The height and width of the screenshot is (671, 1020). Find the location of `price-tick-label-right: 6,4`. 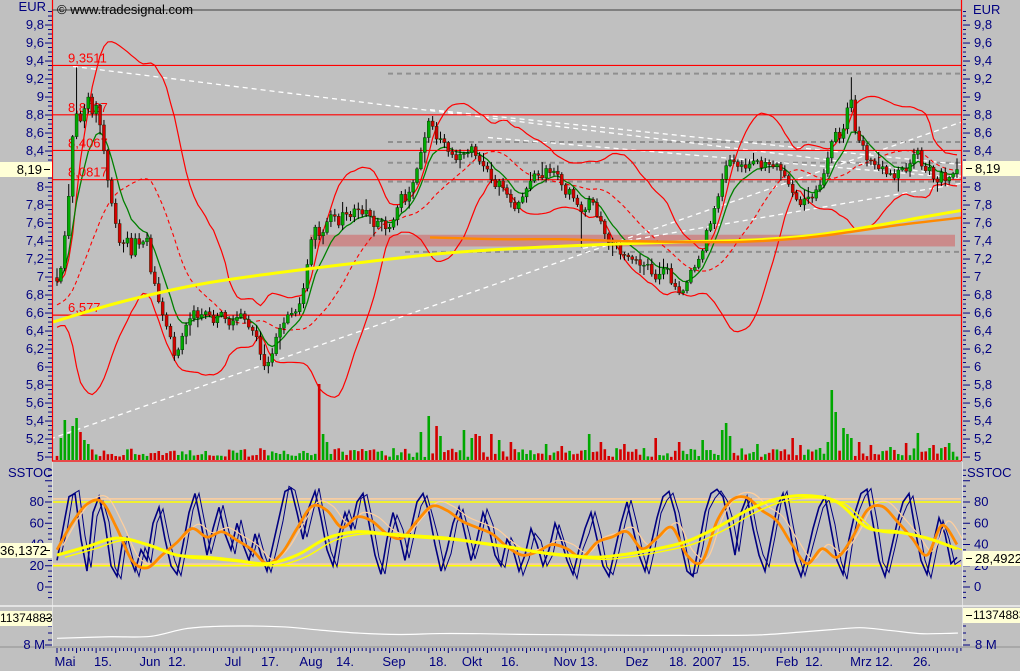

price-tick-label-right: 6,4 is located at coordinates (983, 330).